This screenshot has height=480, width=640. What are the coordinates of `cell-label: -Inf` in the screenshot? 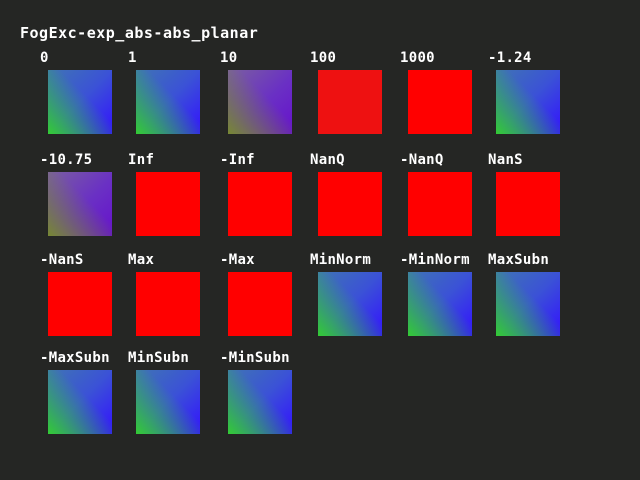 It's located at (237, 160).